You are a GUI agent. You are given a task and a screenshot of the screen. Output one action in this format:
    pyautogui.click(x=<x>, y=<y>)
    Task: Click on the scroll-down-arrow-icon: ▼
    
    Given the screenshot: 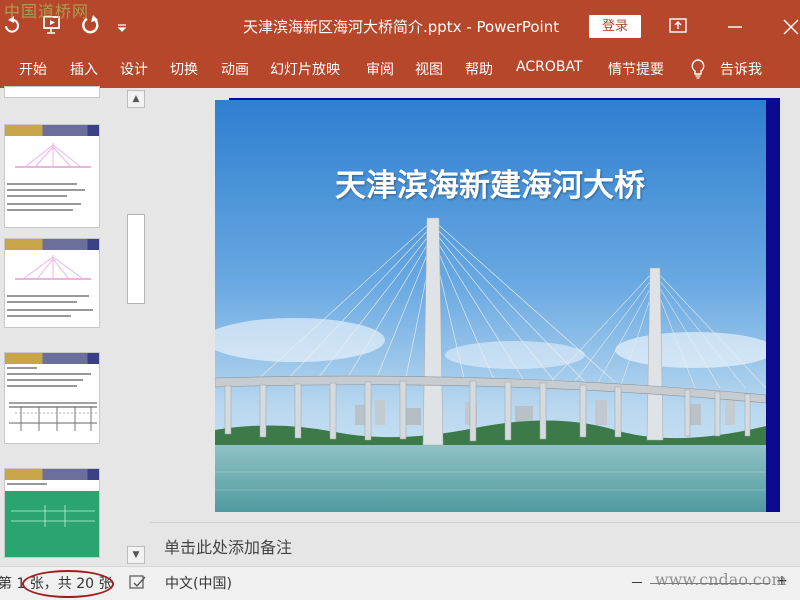 What is the action you would take?
    pyautogui.click(x=136, y=555)
    